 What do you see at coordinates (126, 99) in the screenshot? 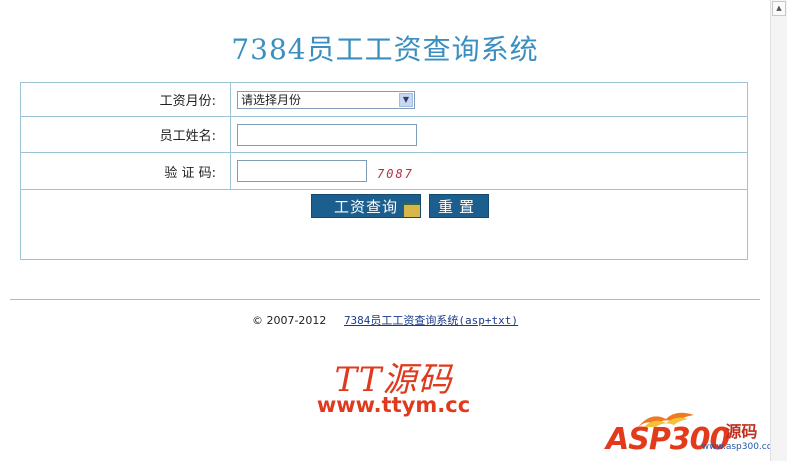
I see `month-label: 工资月份:` at bounding box center [126, 99].